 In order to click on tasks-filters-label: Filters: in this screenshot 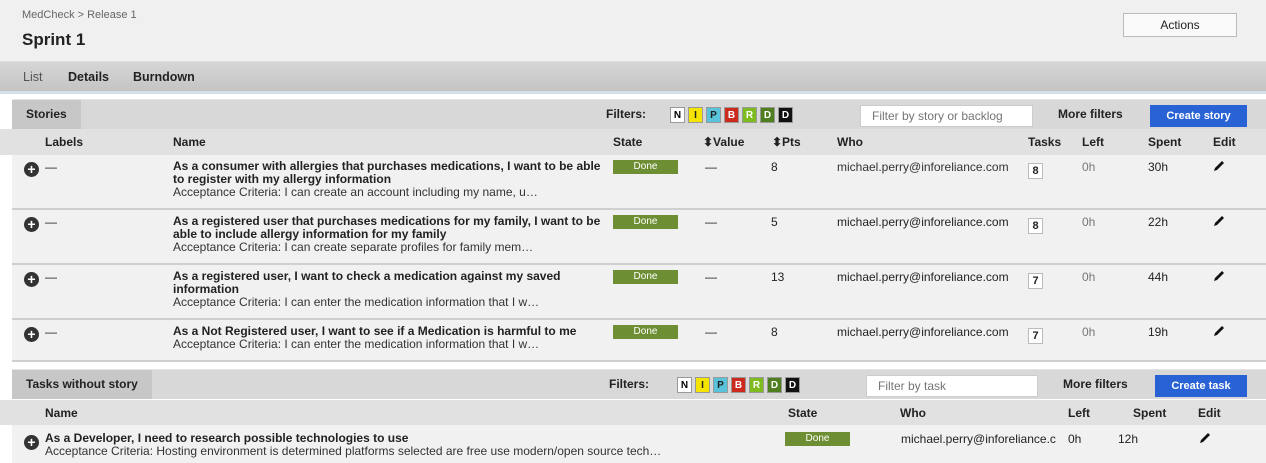, I will do `click(629, 384)`.